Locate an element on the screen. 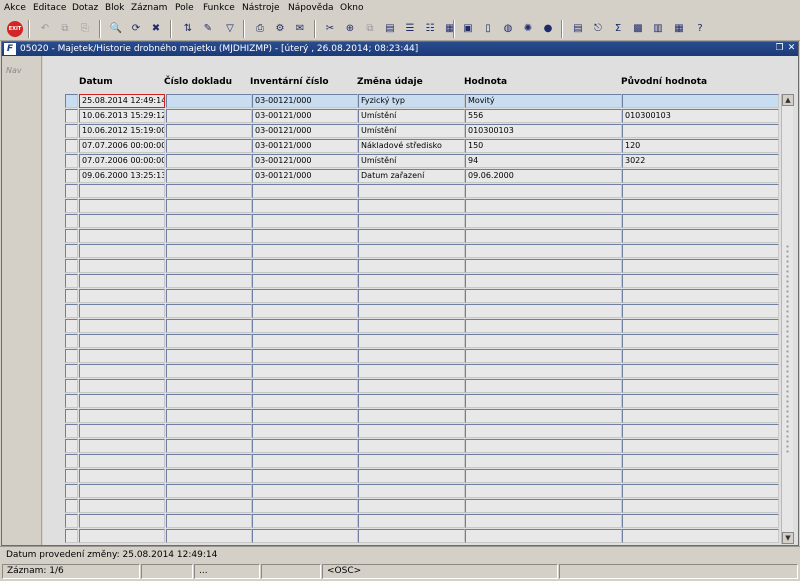  chart-icon: ▥ is located at coordinates (658, 29).